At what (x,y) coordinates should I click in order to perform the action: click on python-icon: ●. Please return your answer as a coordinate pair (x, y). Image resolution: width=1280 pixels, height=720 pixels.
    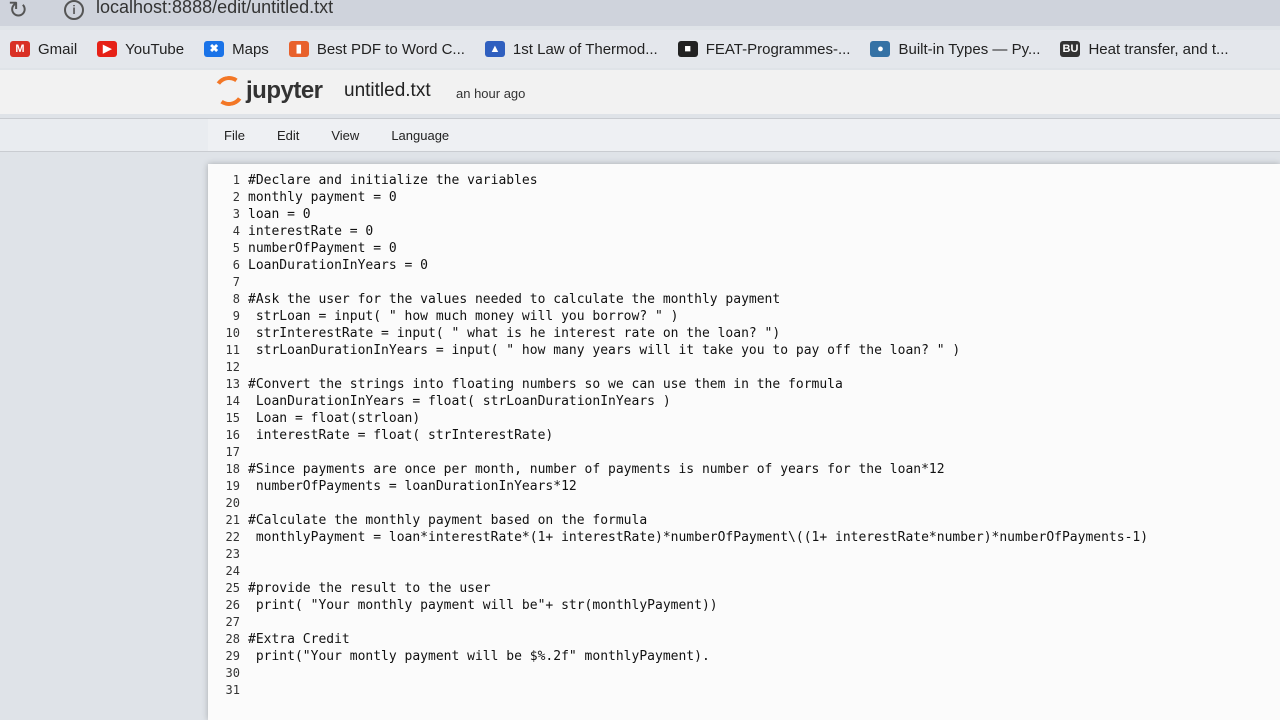
    Looking at the image, I should click on (880, 49).